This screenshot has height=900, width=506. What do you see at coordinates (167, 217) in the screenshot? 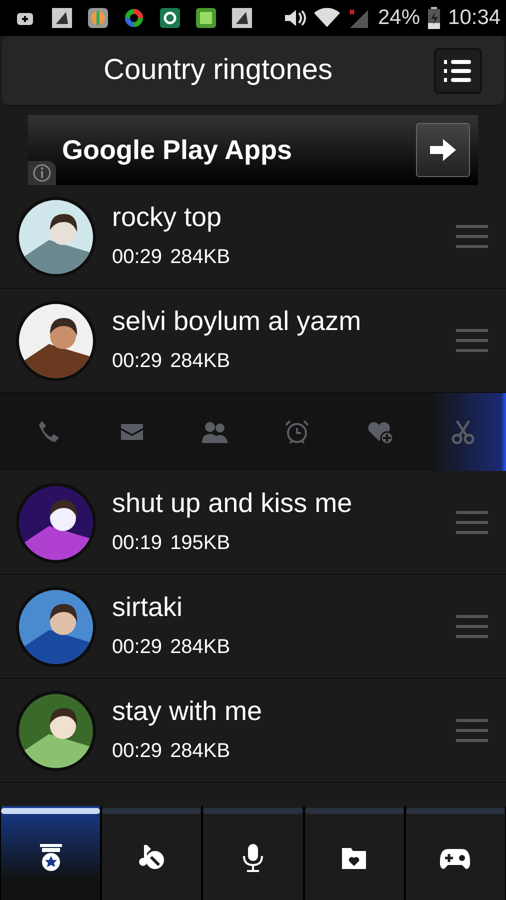
I see `ringtone-title: rocky top` at bounding box center [167, 217].